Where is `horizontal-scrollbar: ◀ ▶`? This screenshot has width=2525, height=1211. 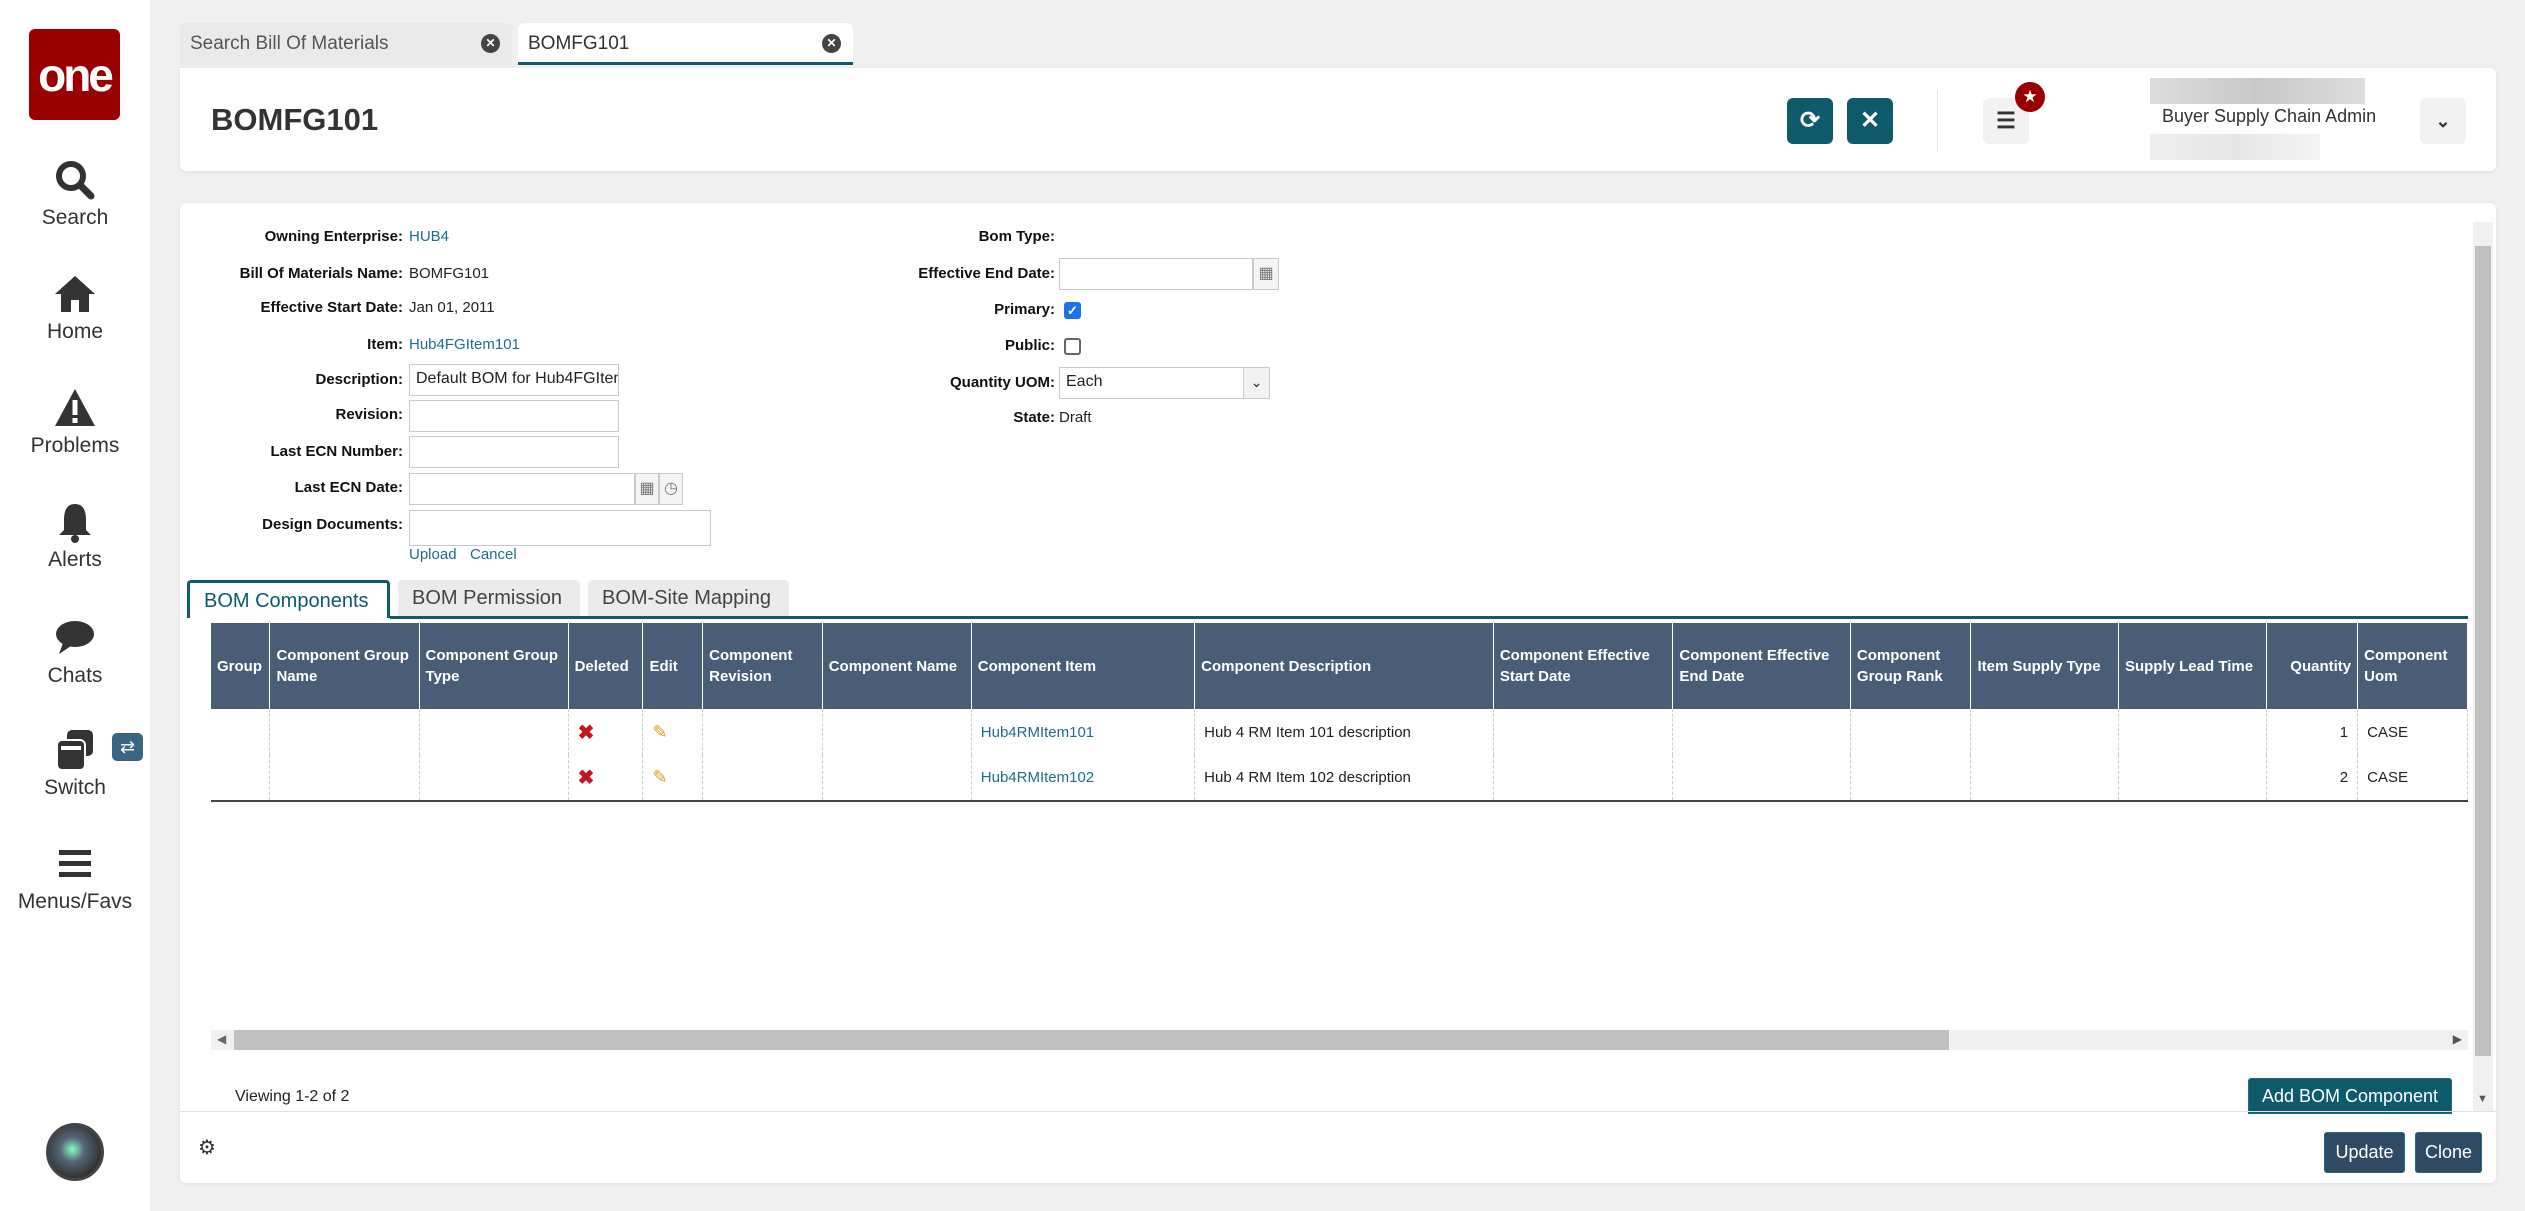 horizontal-scrollbar: ◀ ▶ is located at coordinates (1339, 1040).